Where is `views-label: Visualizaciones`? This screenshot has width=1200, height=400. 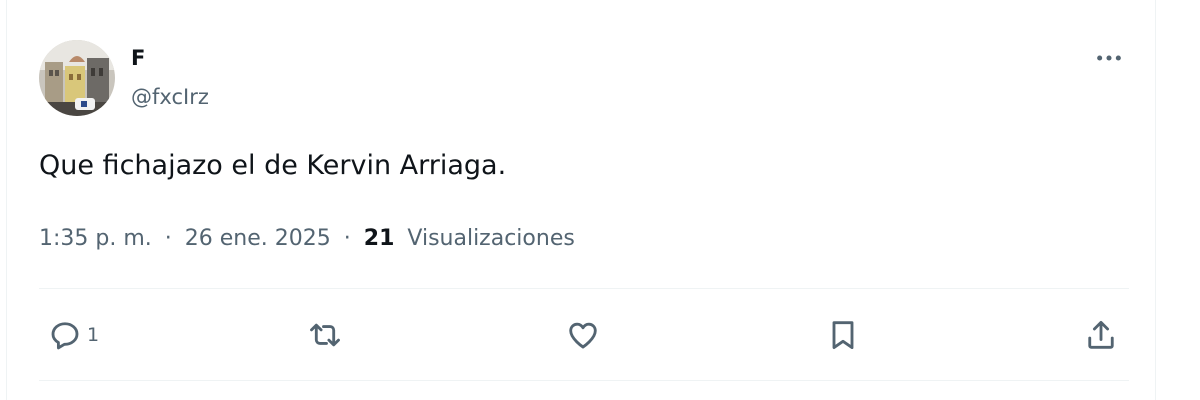
views-label: Visualizaciones is located at coordinates (491, 238).